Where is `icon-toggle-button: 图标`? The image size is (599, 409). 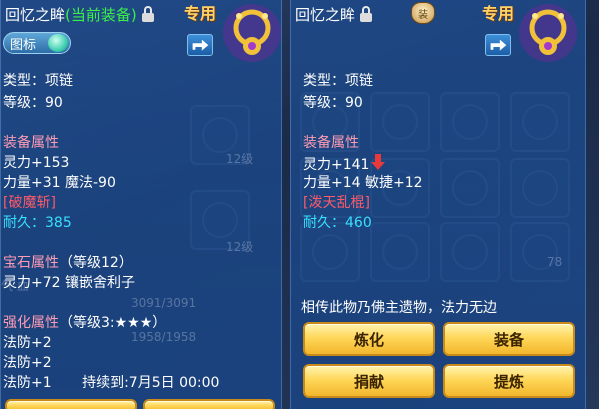
icon-toggle-button: 图标 is located at coordinates (37, 43).